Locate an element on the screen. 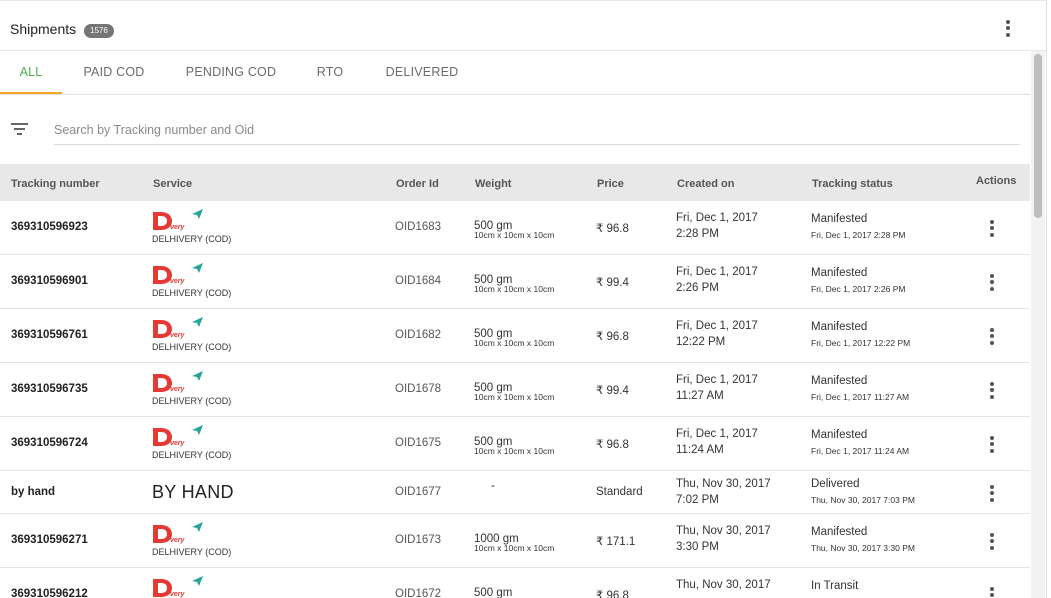 This screenshot has height=598, width=1051. tab-rto: RTO is located at coordinates (330, 73).